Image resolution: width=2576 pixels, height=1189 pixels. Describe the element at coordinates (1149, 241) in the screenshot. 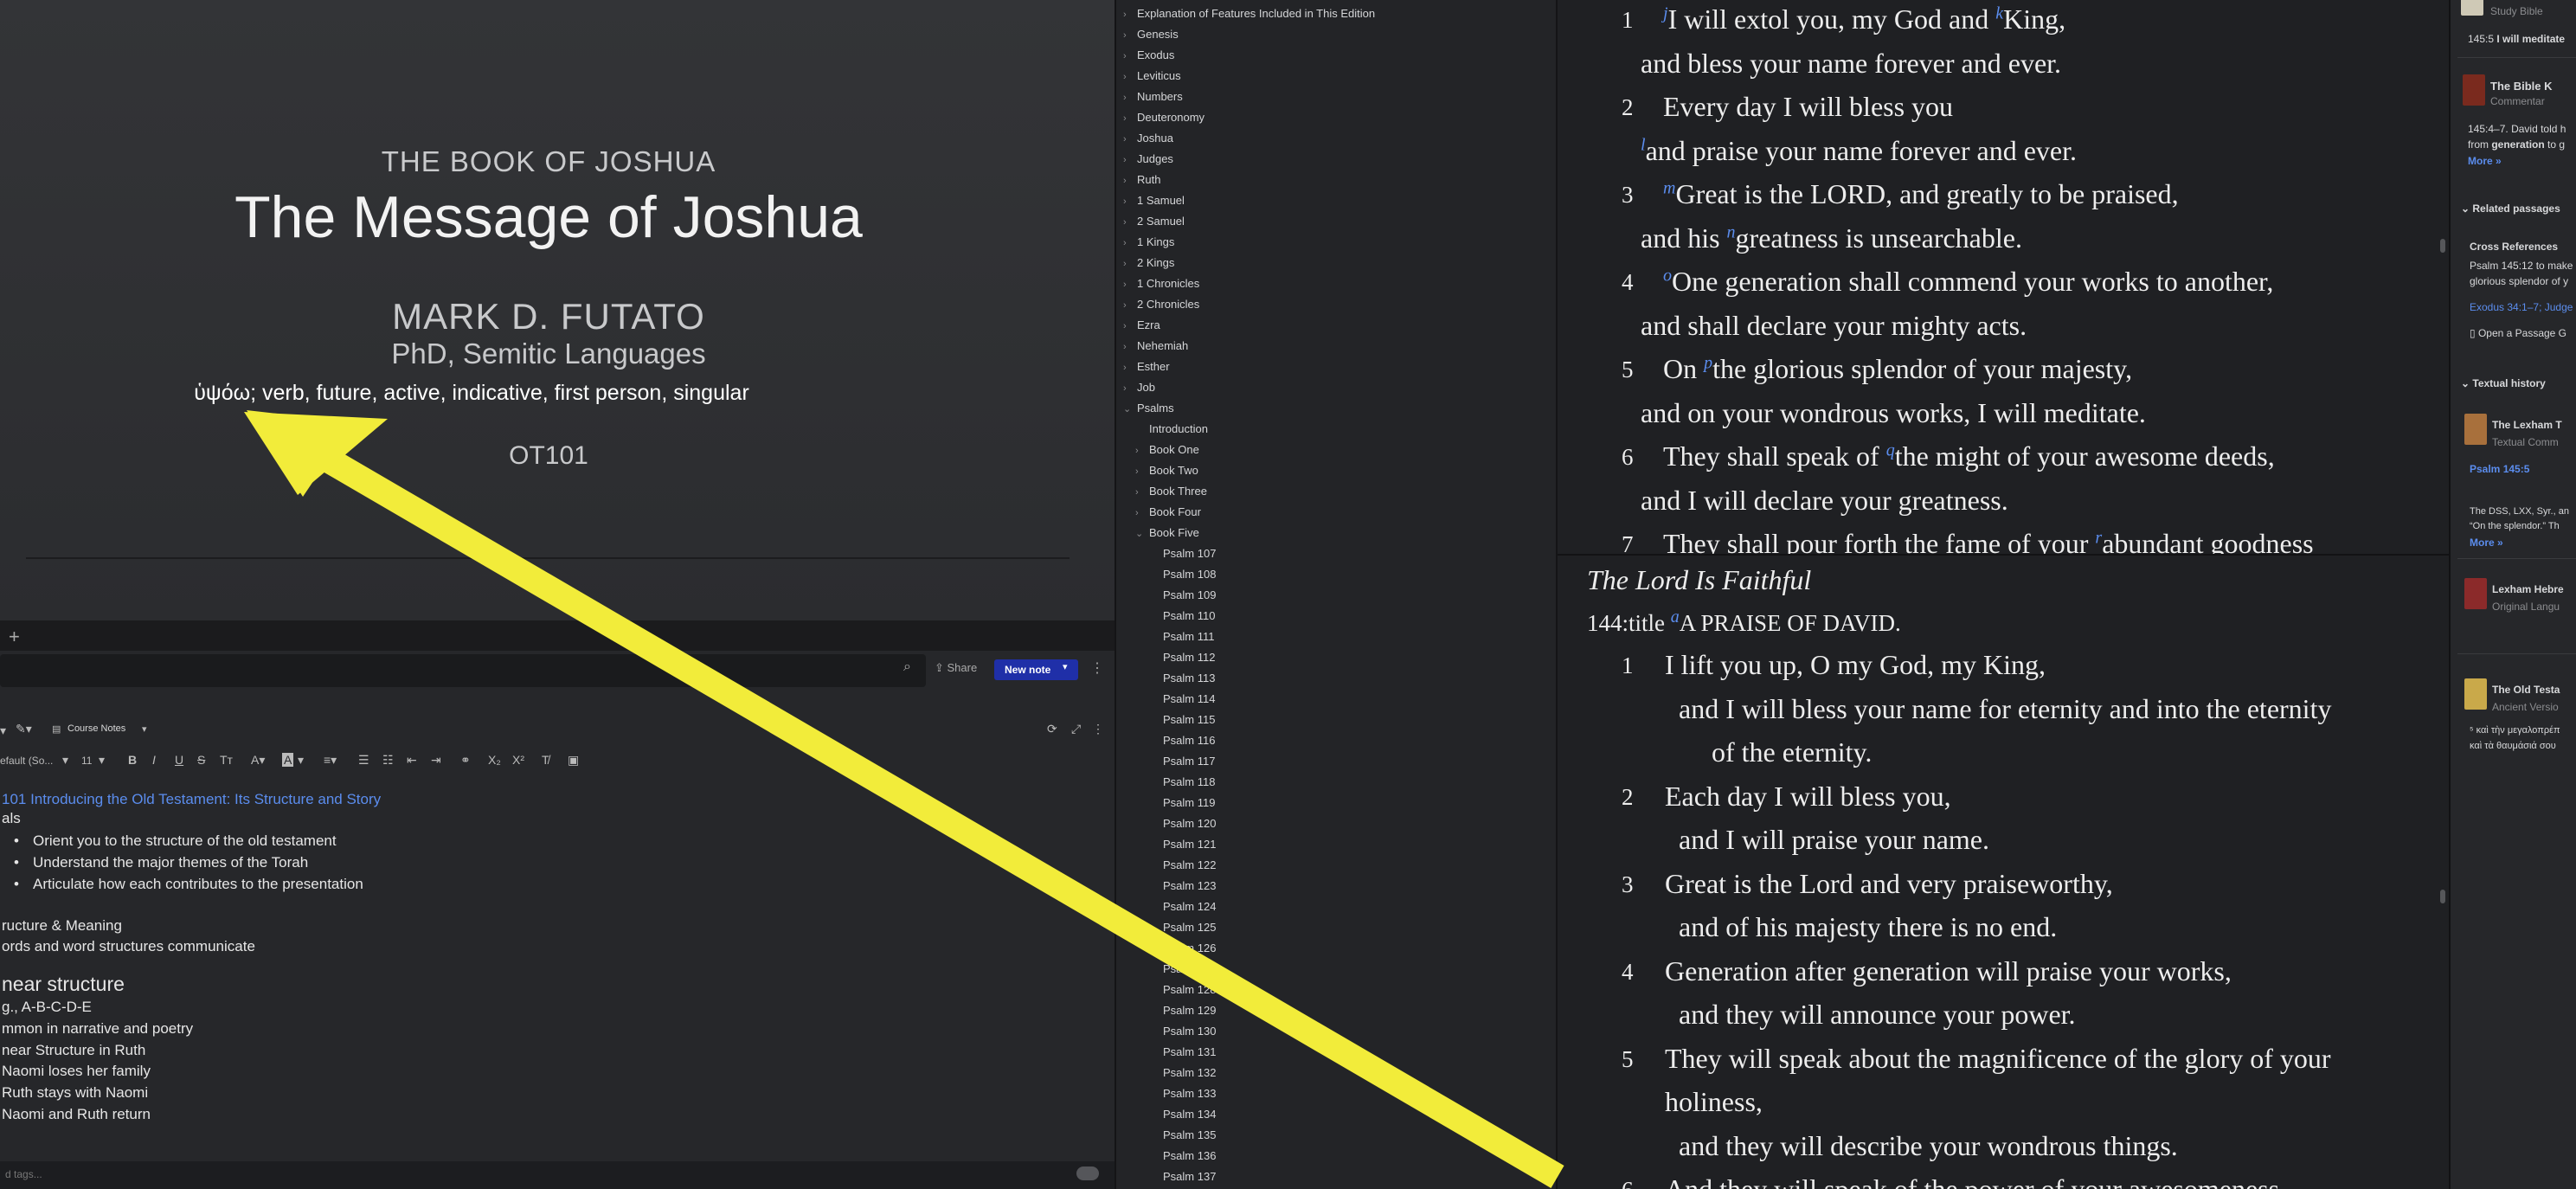

I see `tree-item: › 1 Kings` at that location.